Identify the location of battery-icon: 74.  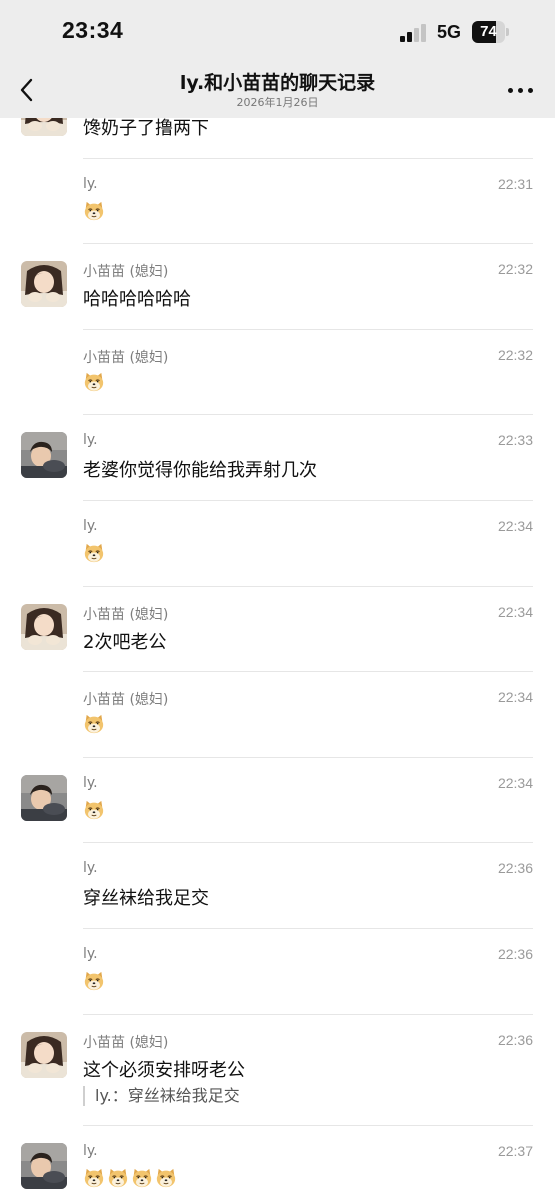
(491, 32).